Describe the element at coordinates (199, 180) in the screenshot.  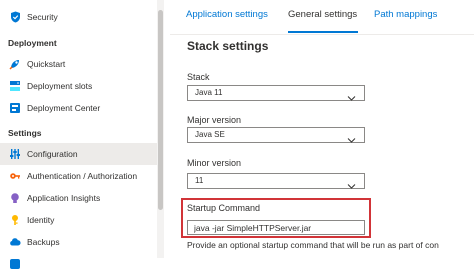
I see `minor-version-value: 11` at that location.